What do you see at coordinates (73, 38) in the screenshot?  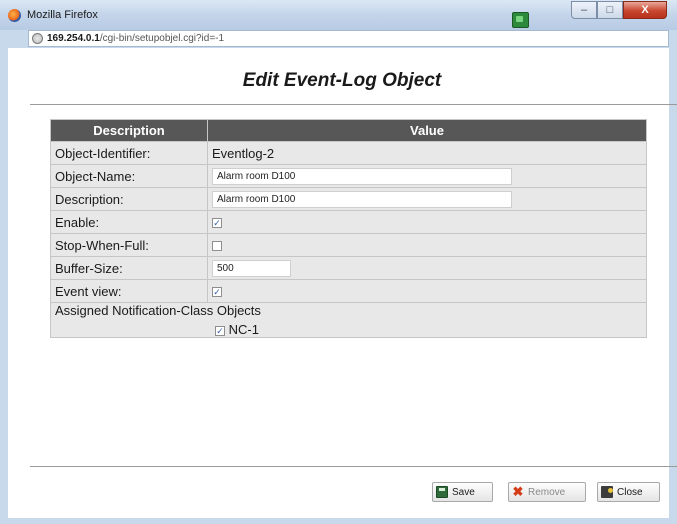 I see `url-host: 169.254.0.1` at bounding box center [73, 38].